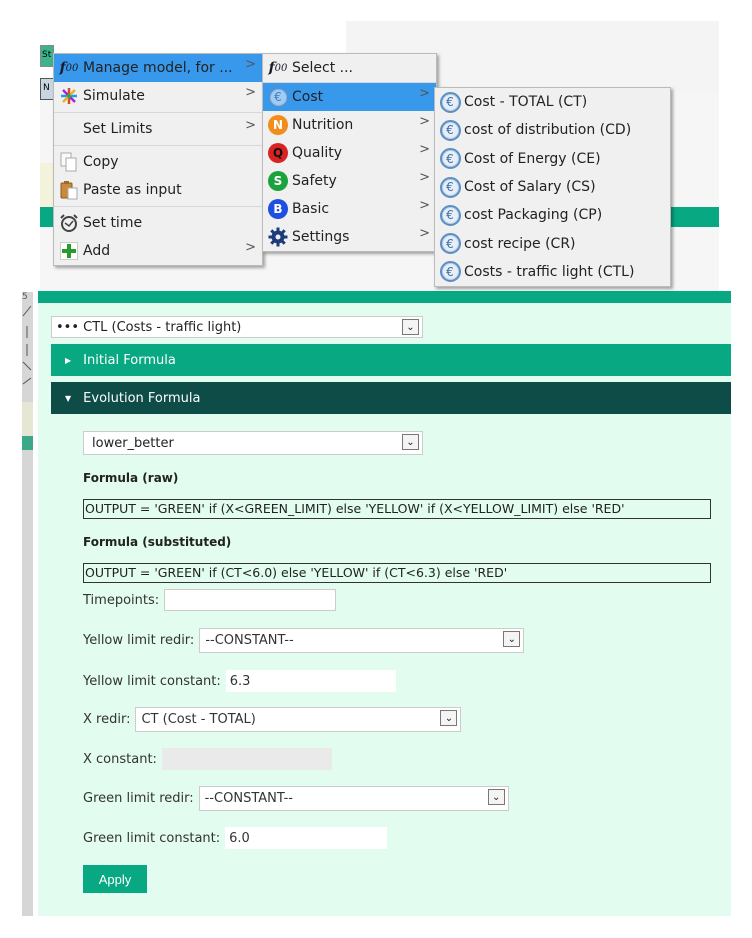 This screenshot has width=752, height=938. I want to click on evolution-formula-label: Evolution Formula, so click(142, 398).